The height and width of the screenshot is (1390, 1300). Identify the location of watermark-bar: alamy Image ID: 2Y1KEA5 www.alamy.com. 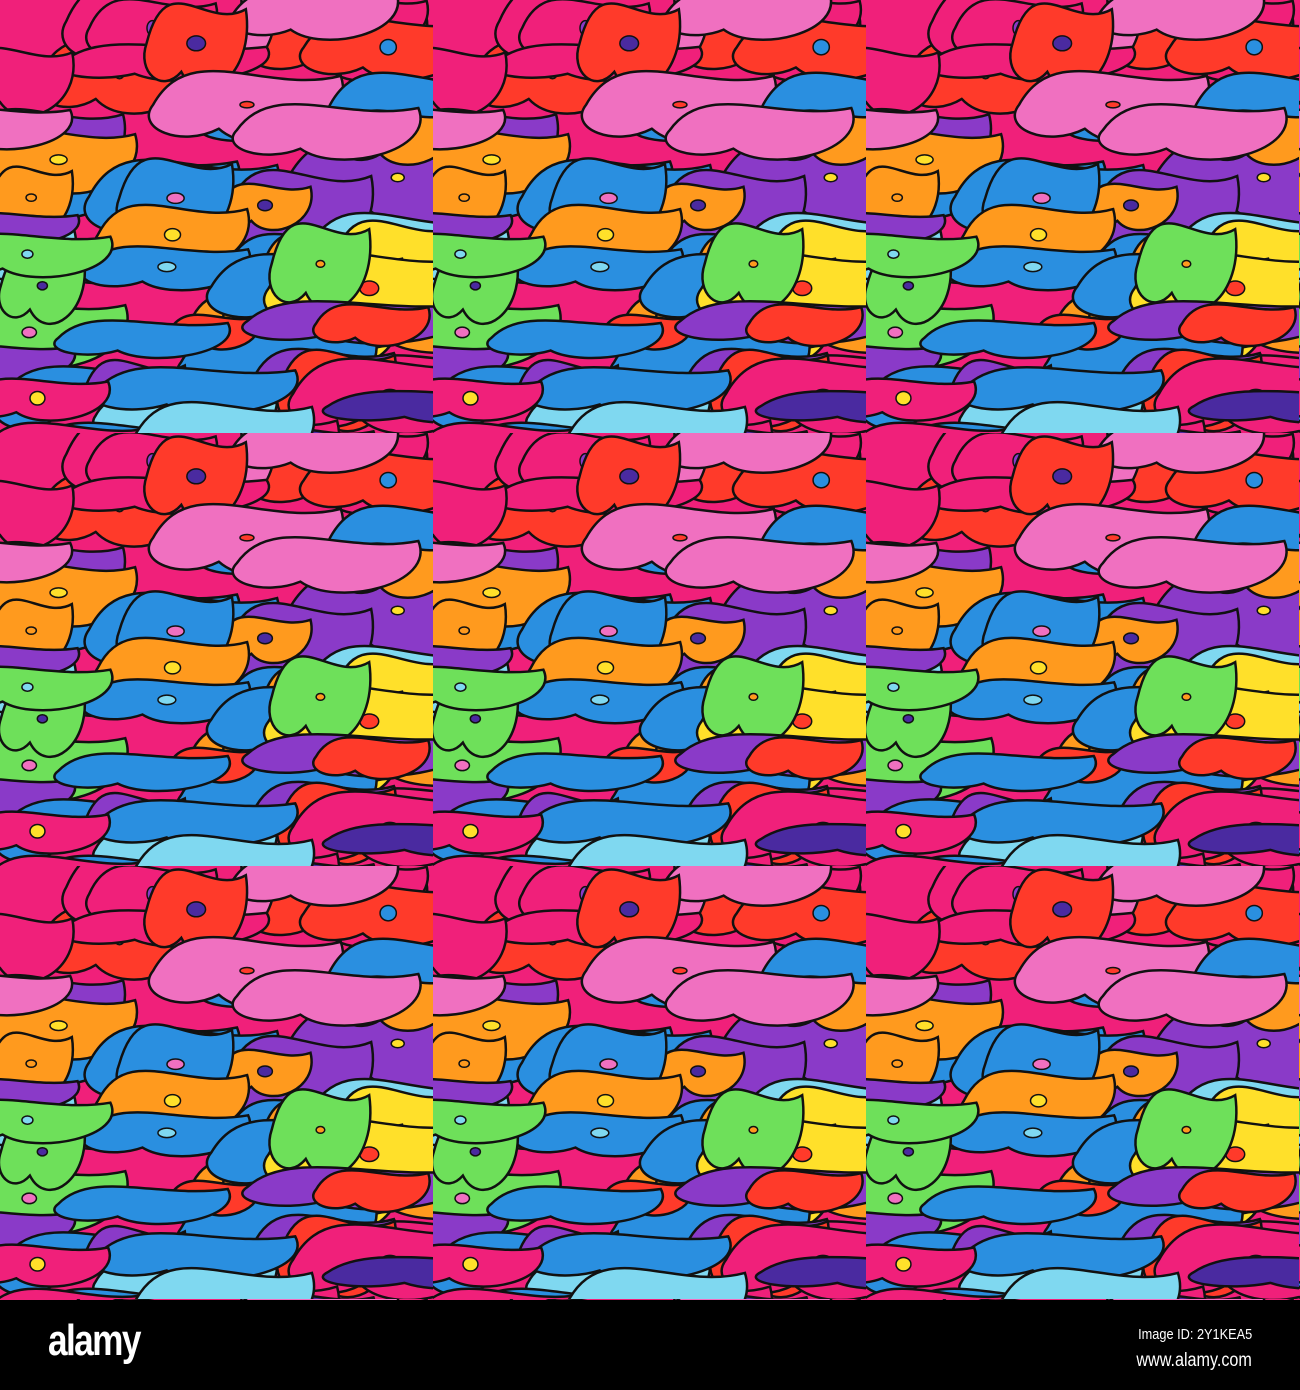
(650, 1345).